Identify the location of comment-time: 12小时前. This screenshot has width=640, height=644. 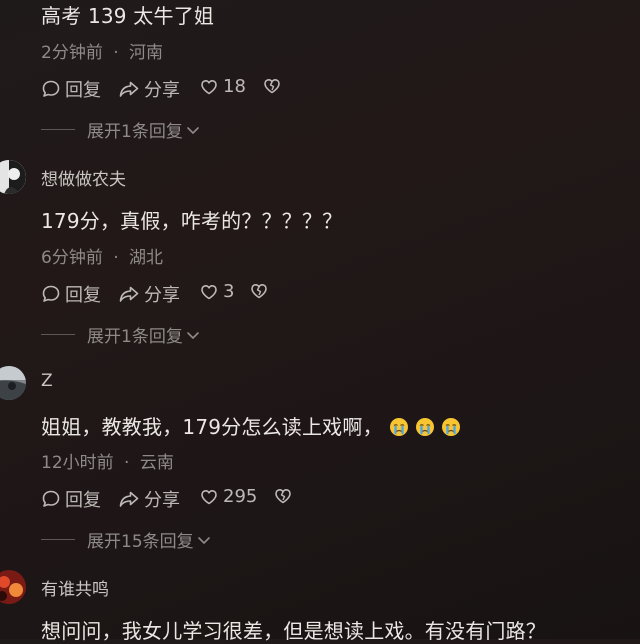
(77, 463).